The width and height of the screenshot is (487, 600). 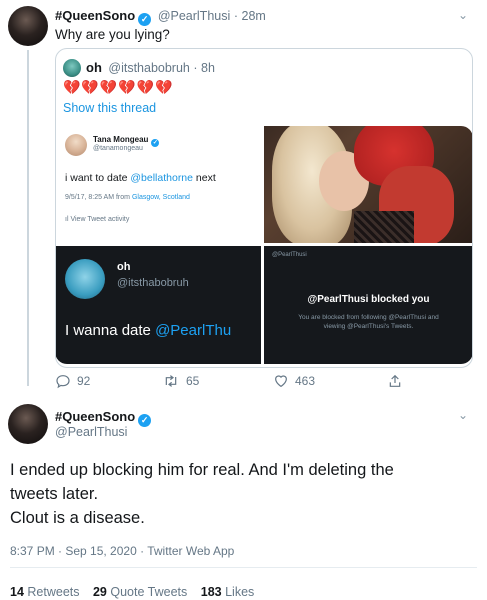 What do you see at coordinates (127, 197) in the screenshot?
I see `tana-tweet-meta: 9/5/17, 8:25 AM from Glasgow, Scotland` at bounding box center [127, 197].